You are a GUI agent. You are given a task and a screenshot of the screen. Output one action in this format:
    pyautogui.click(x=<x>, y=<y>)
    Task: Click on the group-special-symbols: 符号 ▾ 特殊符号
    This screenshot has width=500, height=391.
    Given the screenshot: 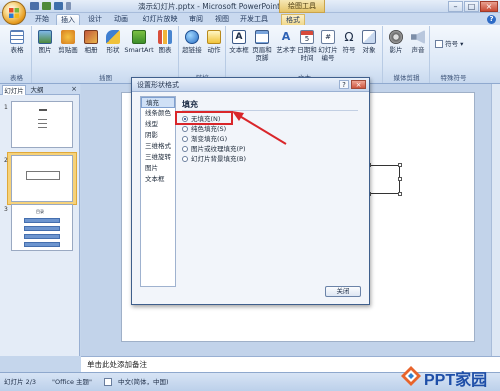 What is the action you would take?
    pyautogui.click(x=453, y=54)
    